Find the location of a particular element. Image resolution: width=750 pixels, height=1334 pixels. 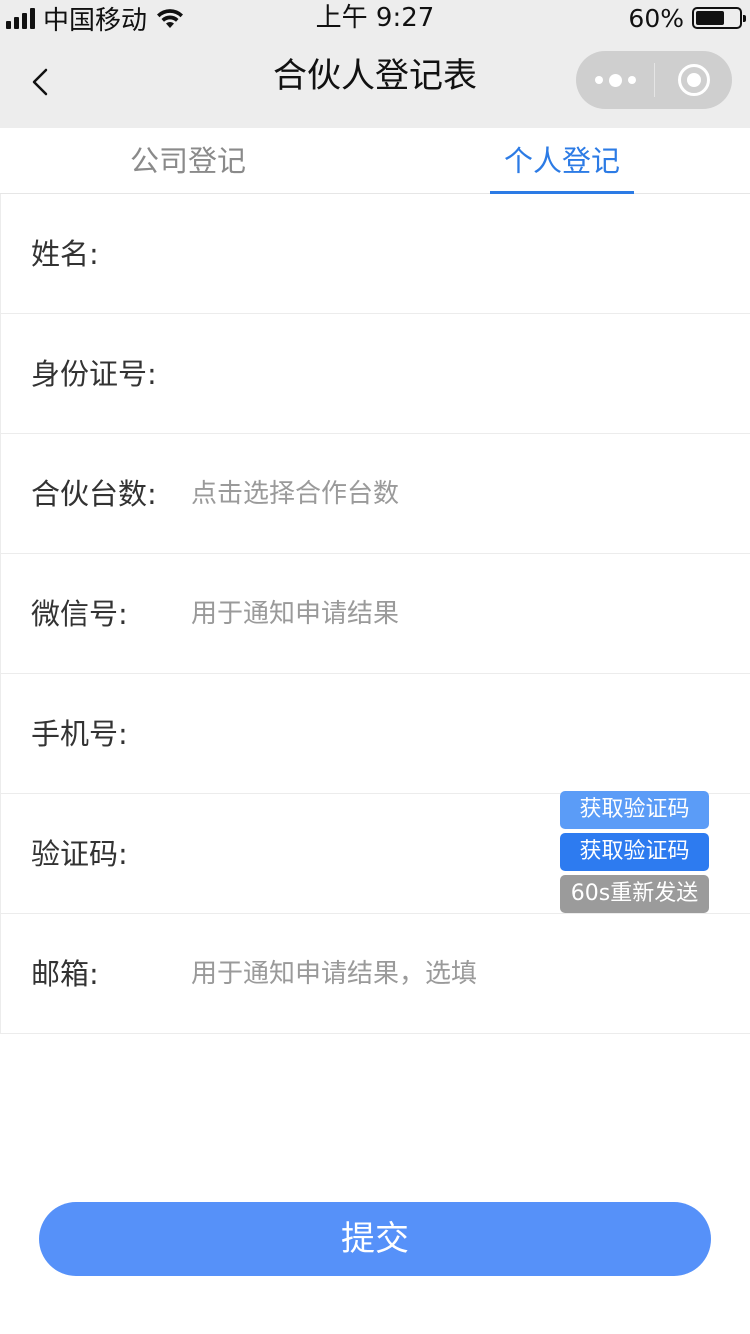

tab-bar: 公司登记 个人登记 is located at coordinates (375, 161).